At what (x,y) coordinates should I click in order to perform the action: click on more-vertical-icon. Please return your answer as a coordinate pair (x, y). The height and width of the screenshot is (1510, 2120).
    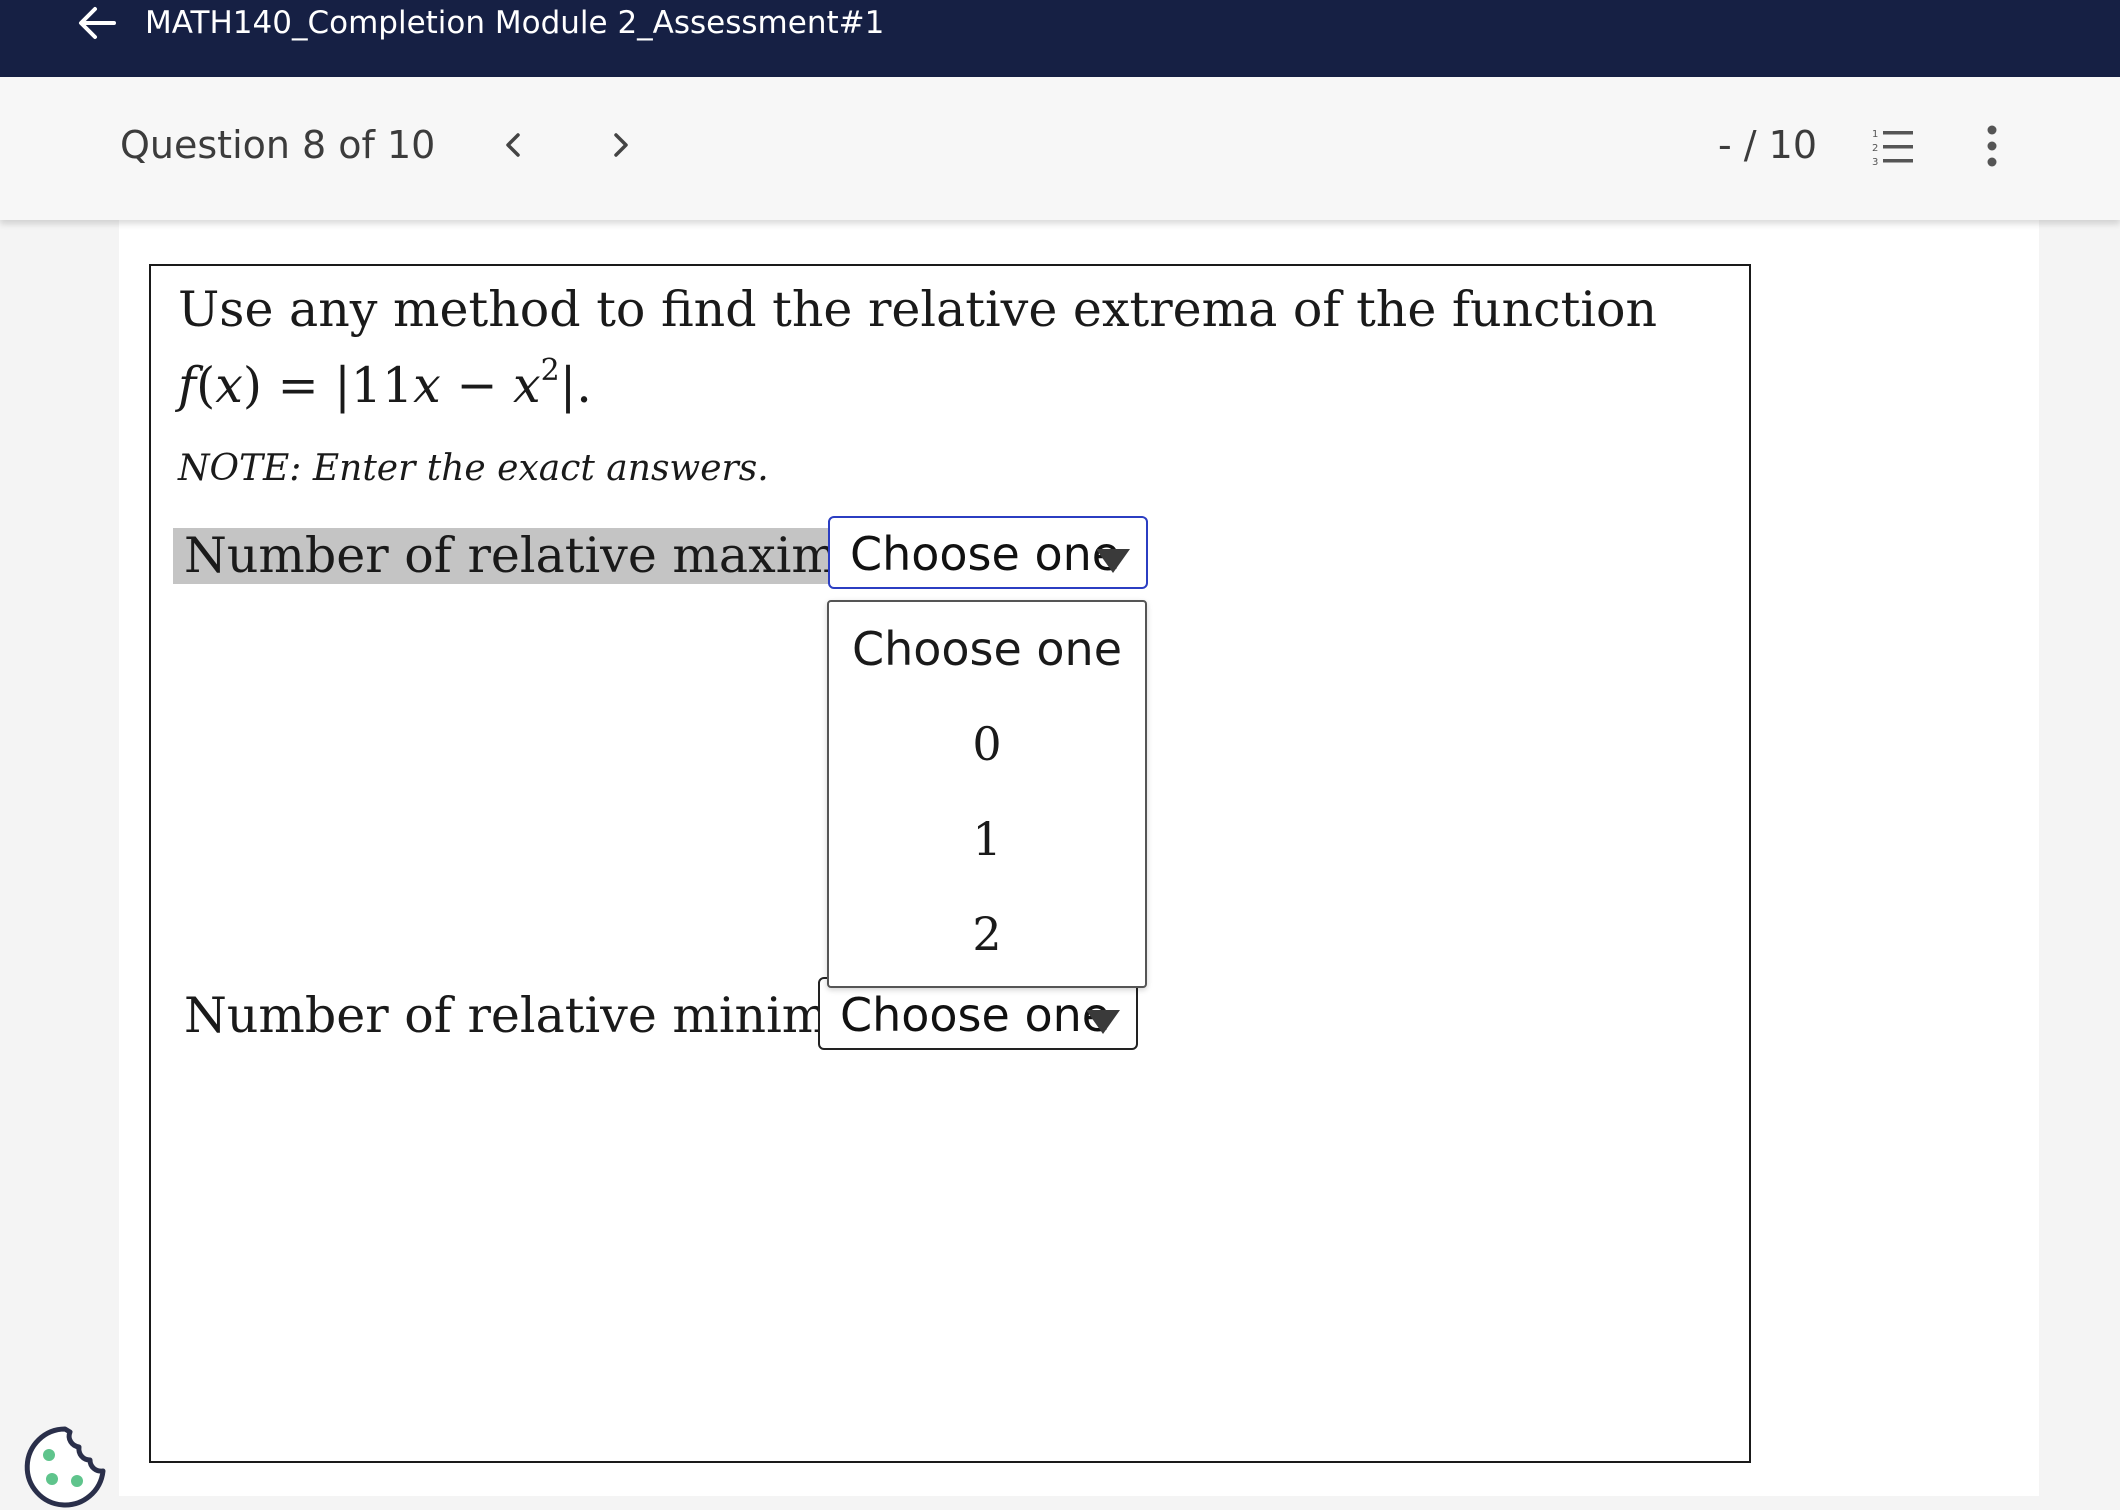
    Looking at the image, I should click on (1992, 146).